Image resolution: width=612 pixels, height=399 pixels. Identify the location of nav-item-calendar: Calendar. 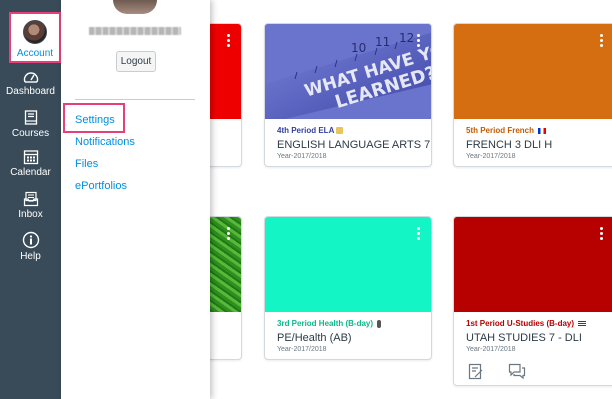
(30, 163).